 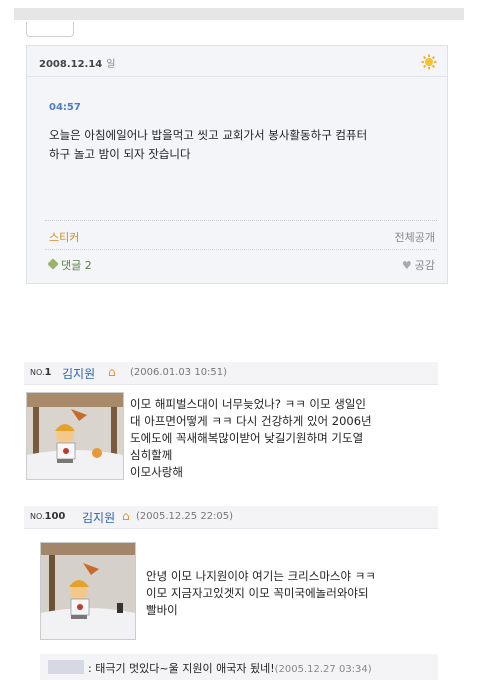 What do you see at coordinates (66, 667) in the screenshot?
I see `redacted-name` at bounding box center [66, 667].